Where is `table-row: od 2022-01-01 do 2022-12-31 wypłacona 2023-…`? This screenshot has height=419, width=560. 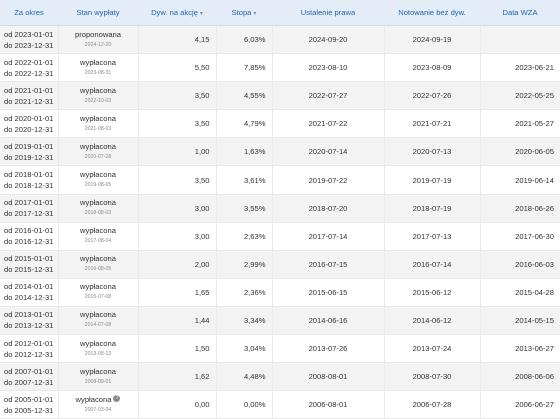
table-row: od 2022-01-01 do 2022-12-31 wypłacona 2023-… is located at coordinates (280, 68).